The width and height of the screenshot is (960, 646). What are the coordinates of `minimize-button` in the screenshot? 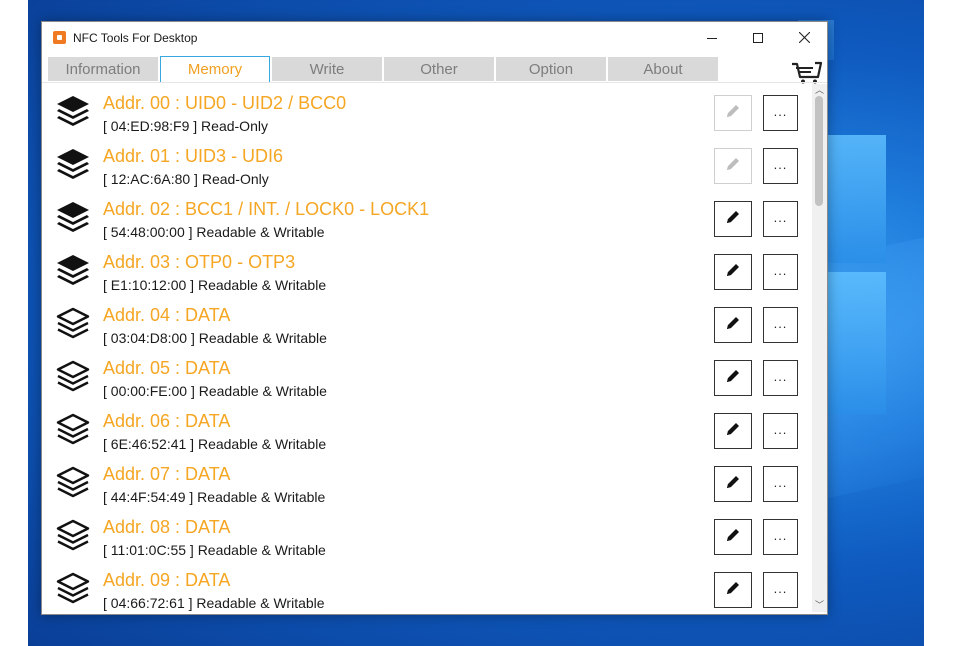 It's located at (712, 37).